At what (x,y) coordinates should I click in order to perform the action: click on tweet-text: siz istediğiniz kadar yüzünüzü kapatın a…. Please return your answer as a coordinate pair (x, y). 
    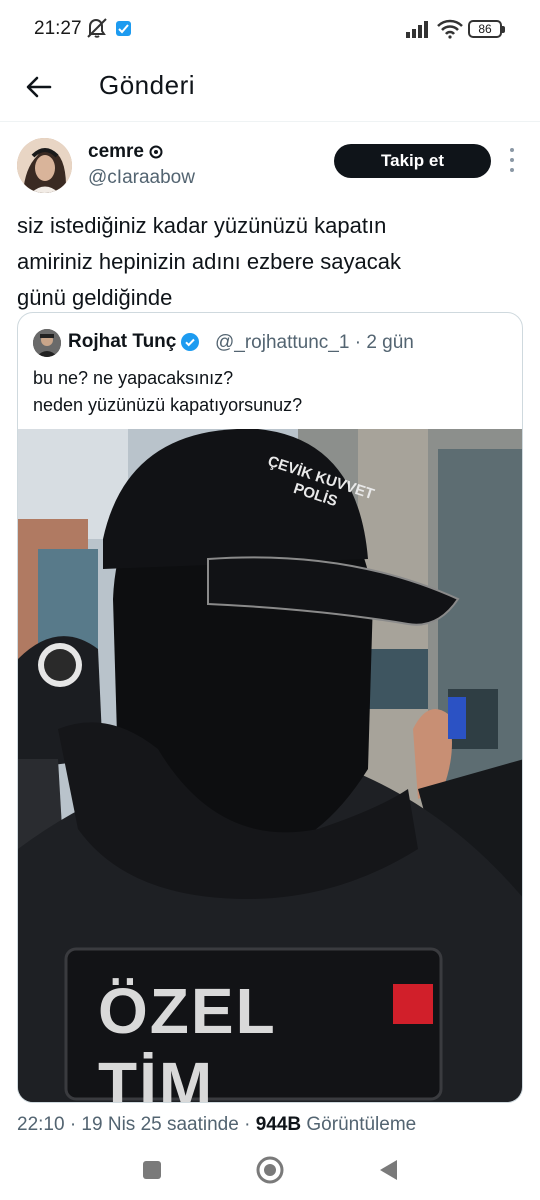
    Looking at the image, I should click on (209, 261).